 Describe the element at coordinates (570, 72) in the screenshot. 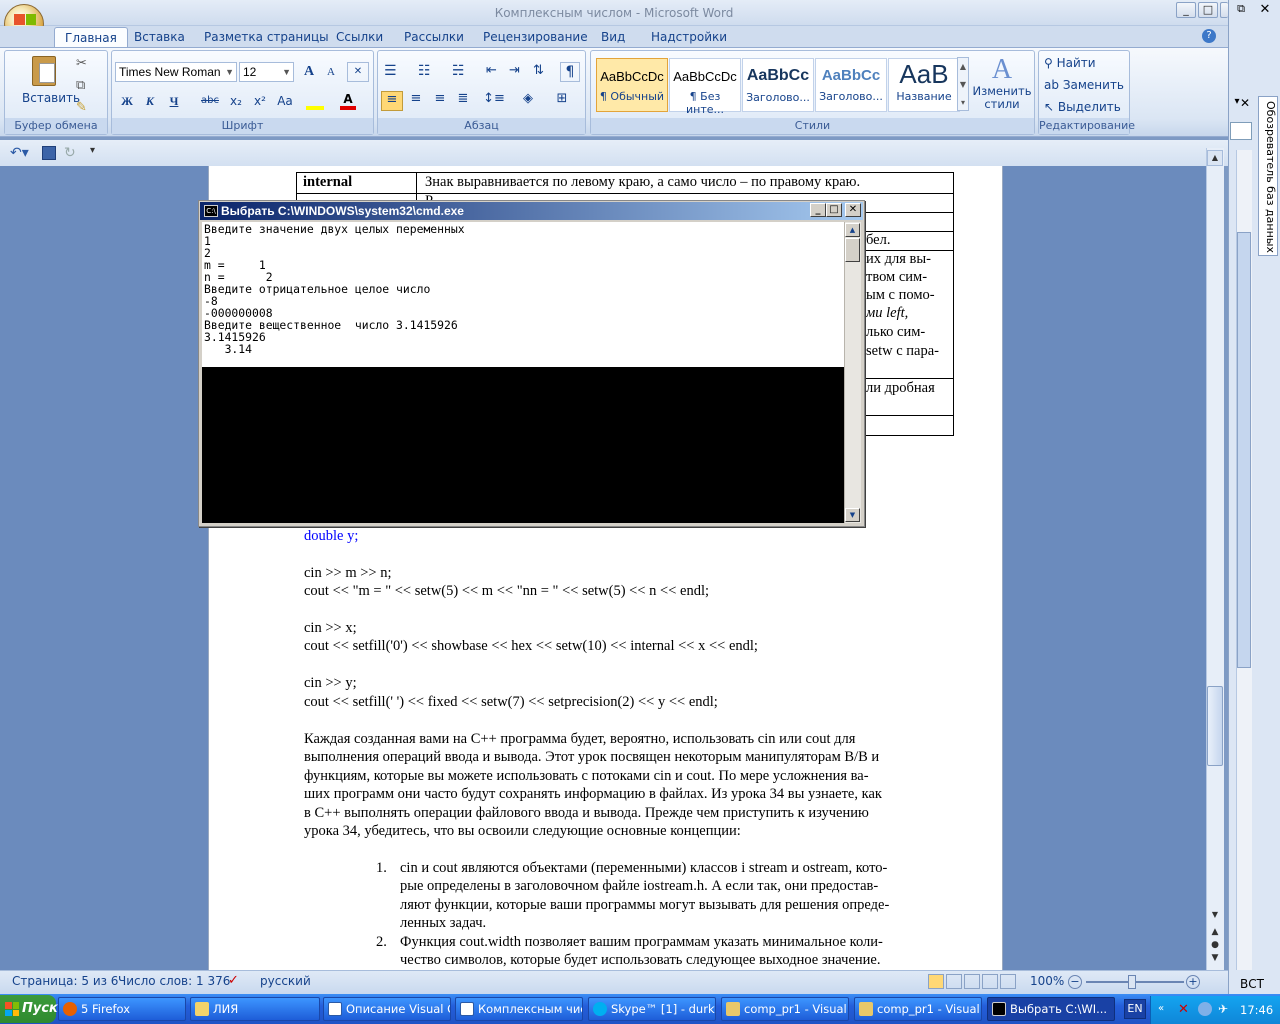

I see `show-marks-button: ¶` at that location.